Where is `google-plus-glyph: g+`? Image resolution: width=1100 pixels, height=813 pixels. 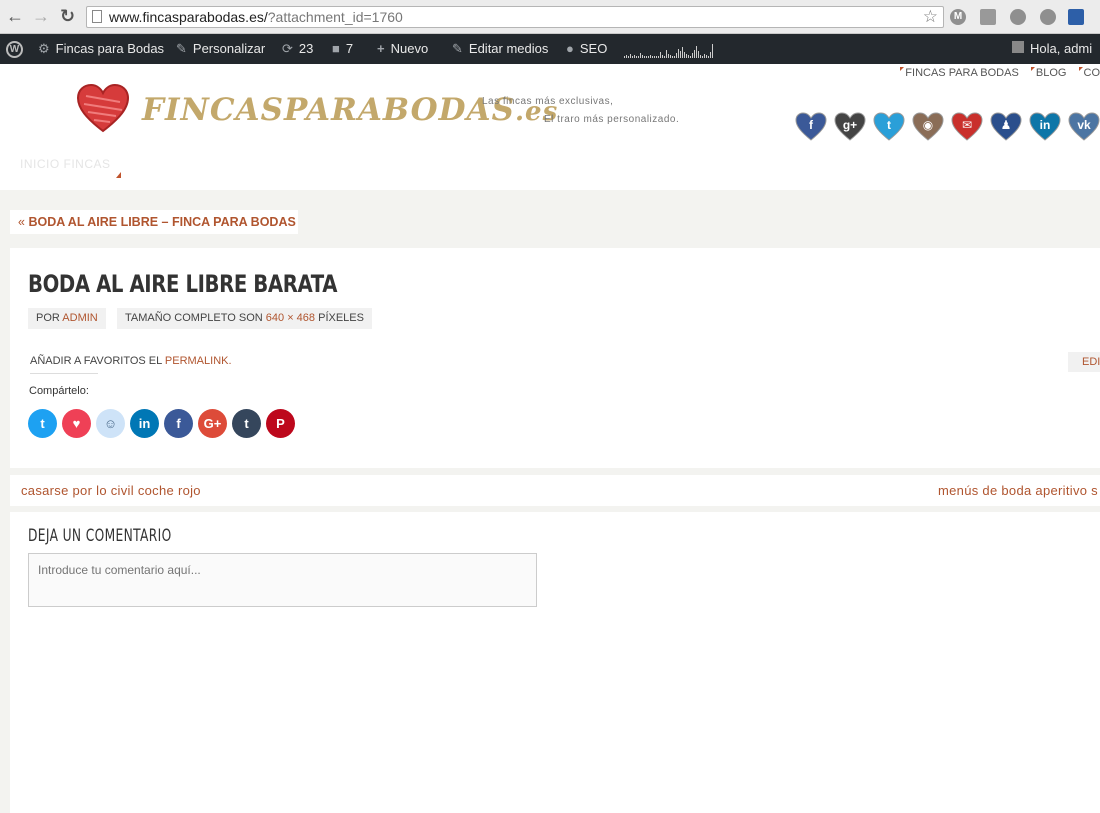
google-plus-glyph: g+ is located at coordinates (850, 125).